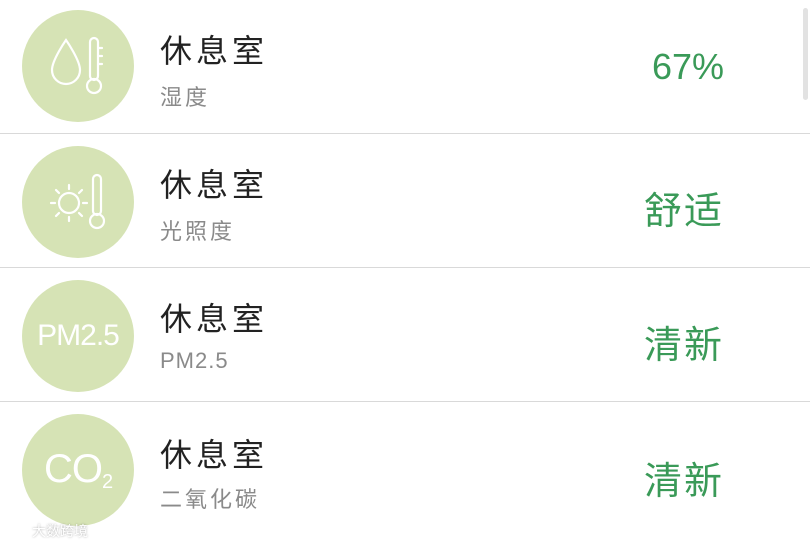 The width and height of the screenshot is (810, 543). I want to click on weibo-logo-icon, so click(17, 532).